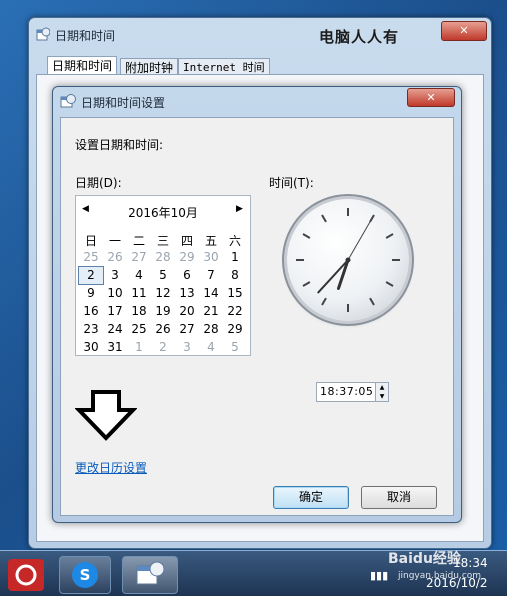  What do you see at coordinates (382, 396) in the screenshot?
I see `spin-down-icon: ▼` at bounding box center [382, 396].